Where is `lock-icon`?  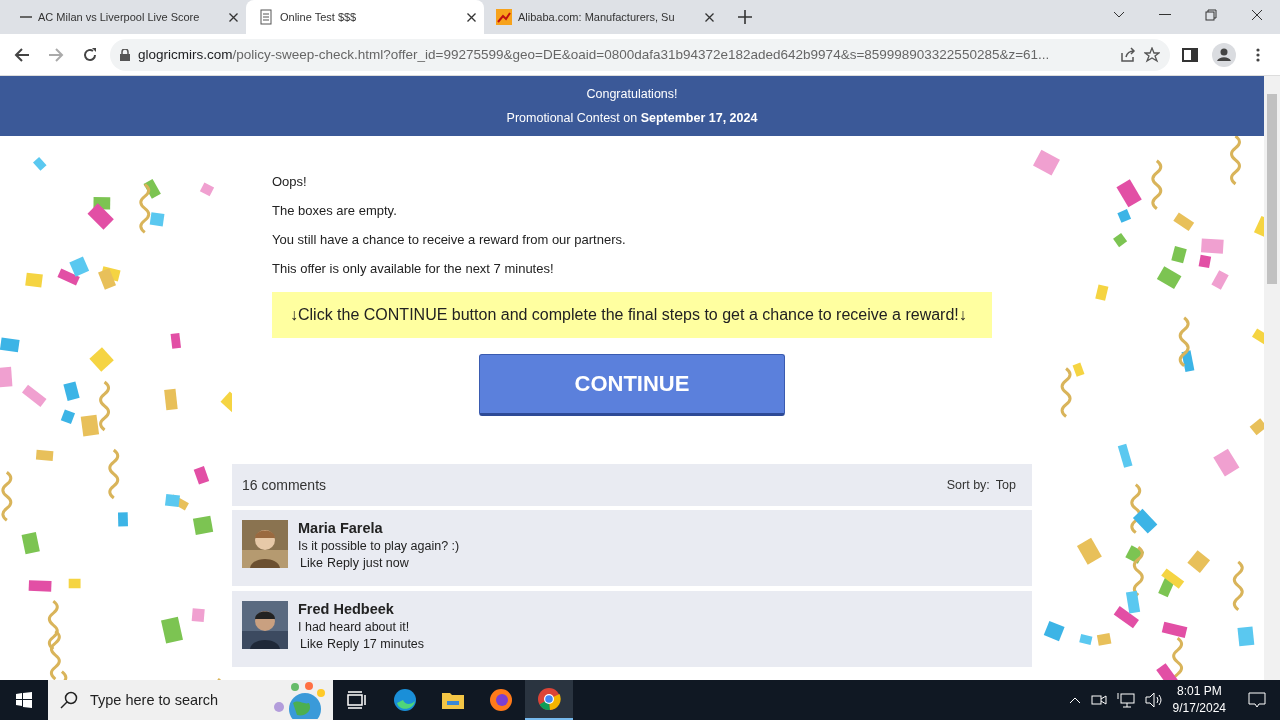 lock-icon is located at coordinates (125, 54).